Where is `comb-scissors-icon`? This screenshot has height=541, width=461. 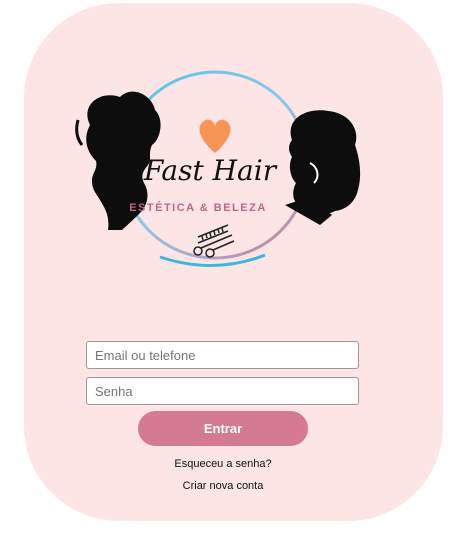 comb-scissors-icon is located at coordinates (214, 241).